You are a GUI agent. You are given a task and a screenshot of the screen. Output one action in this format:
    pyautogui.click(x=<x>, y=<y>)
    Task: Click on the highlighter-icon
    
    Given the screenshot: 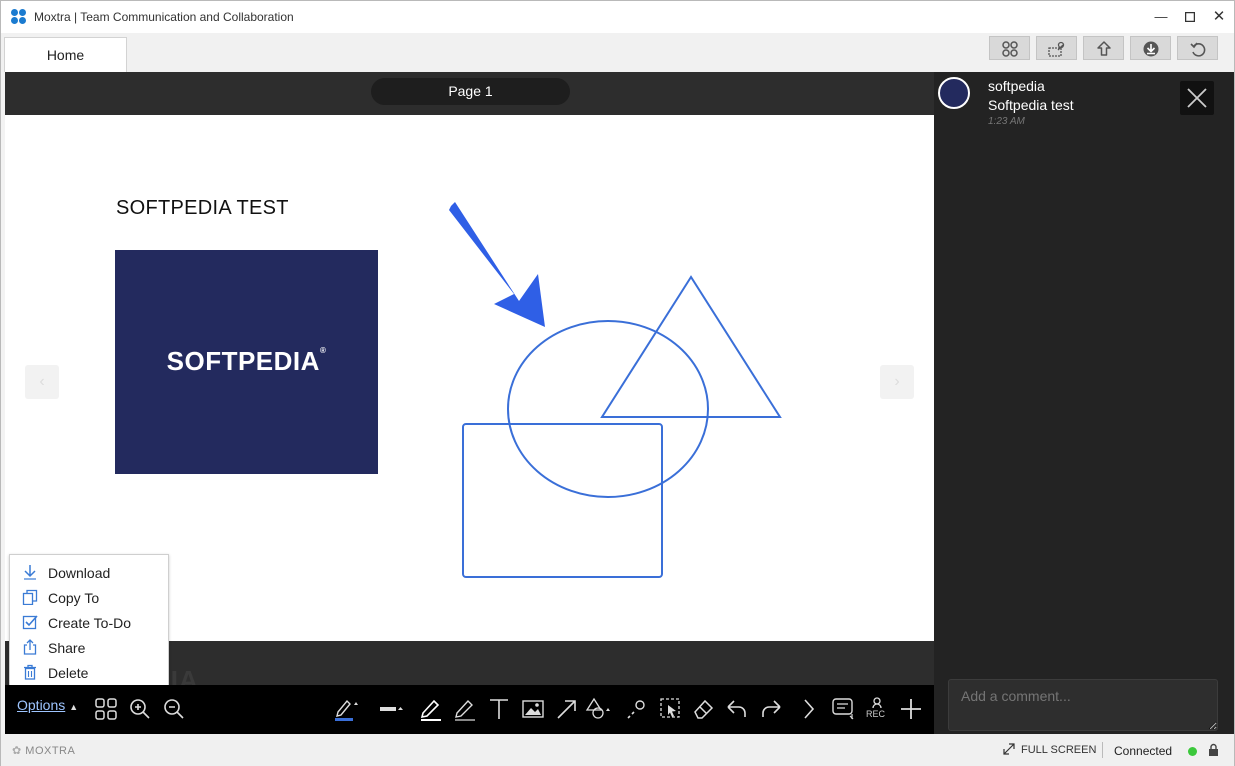 What is the action you would take?
    pyautogui.click(x=465, y=709)
    